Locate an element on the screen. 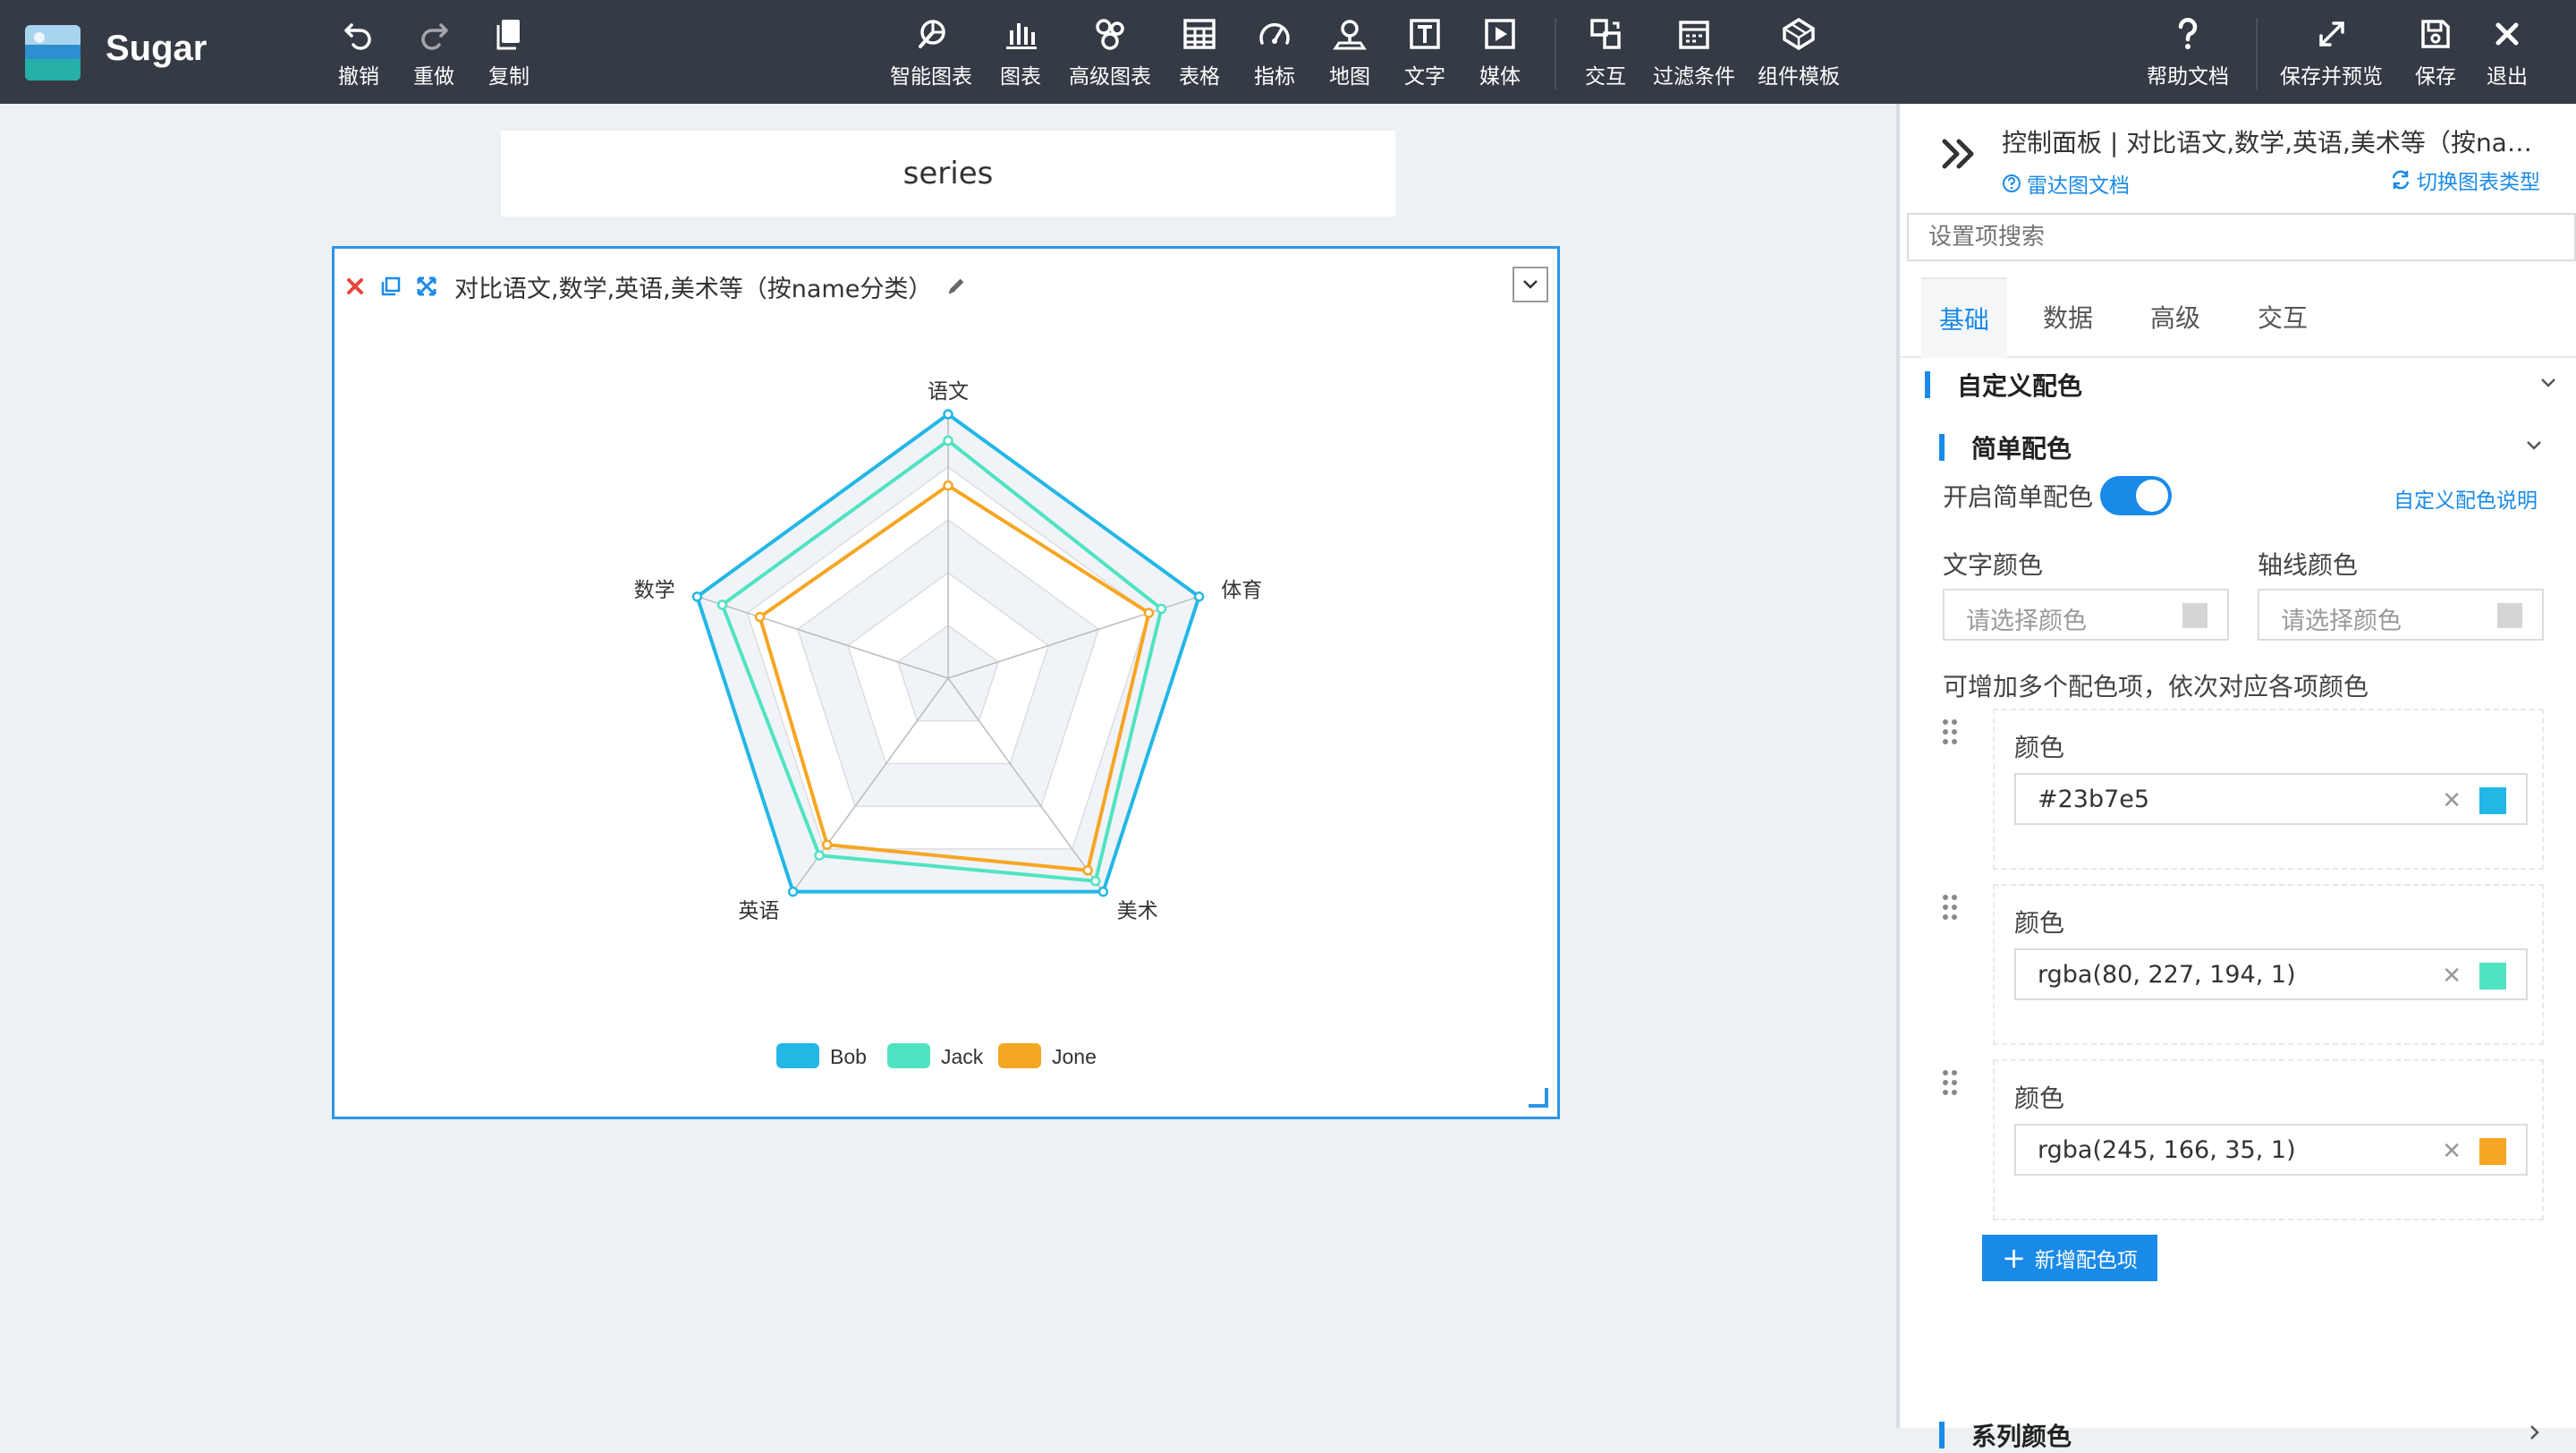 The height and width of the screenshot is (1453, 2576). map-pin-icon is located at coordinates (1350, 35).